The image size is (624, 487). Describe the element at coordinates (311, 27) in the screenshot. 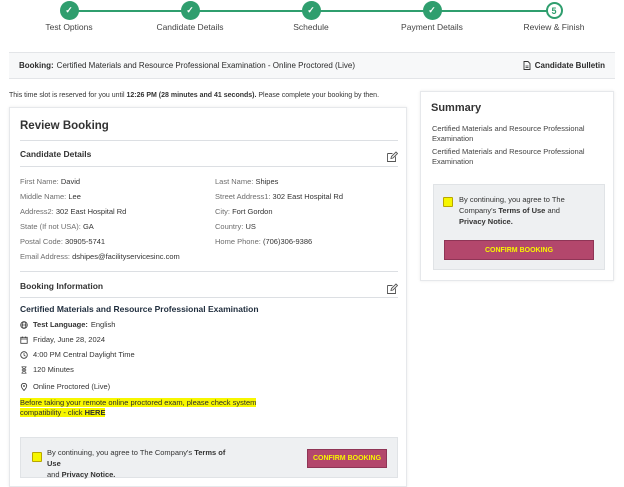

I see `step-label: Schedule` at that location.